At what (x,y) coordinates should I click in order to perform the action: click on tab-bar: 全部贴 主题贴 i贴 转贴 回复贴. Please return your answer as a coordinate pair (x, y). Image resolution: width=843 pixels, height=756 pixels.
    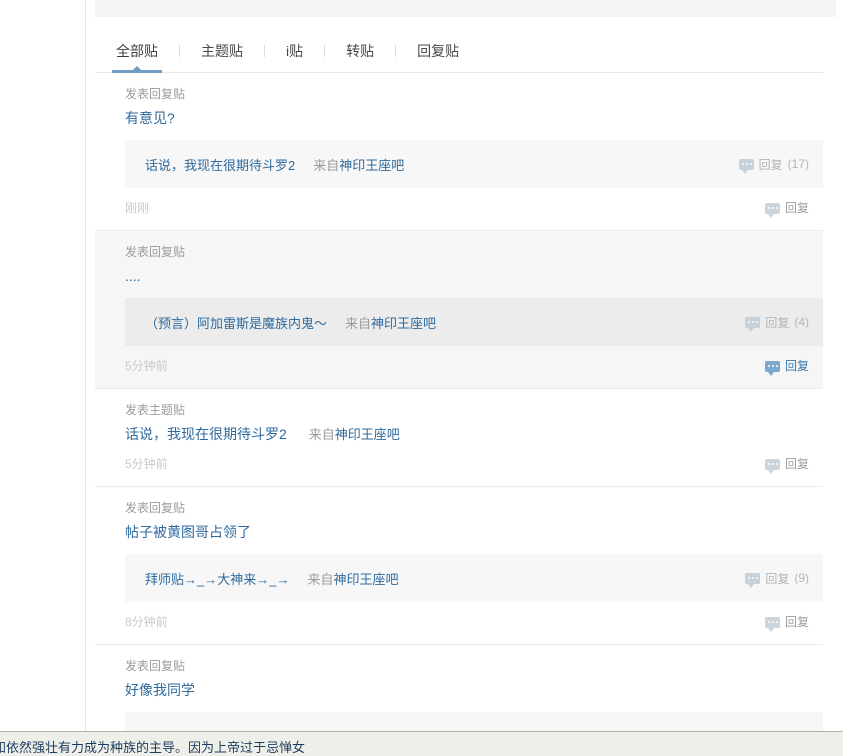
    Looking at the image, I should click on (459, 45).